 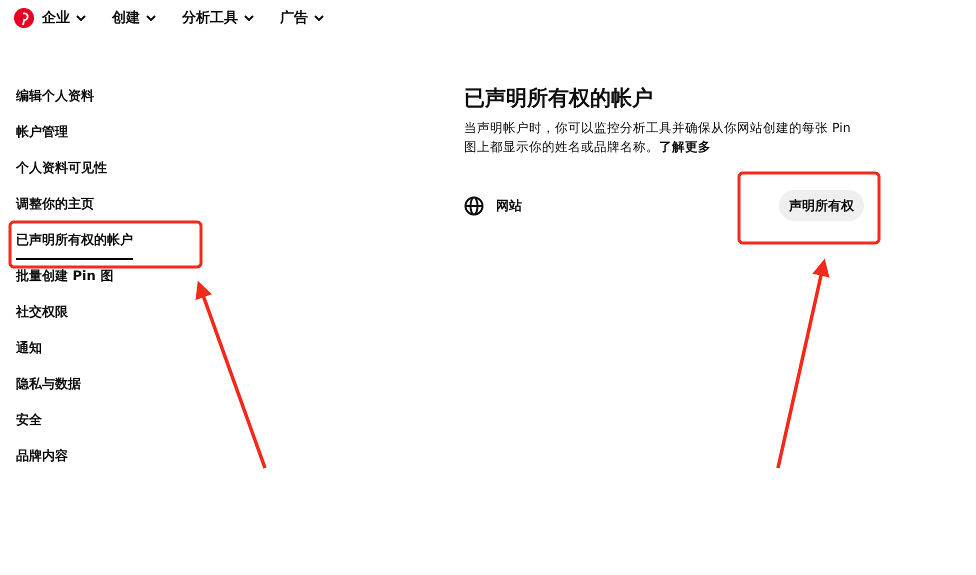 I want to click on page-title: 已声明所有权的帐户, so click(x=559, y=98).